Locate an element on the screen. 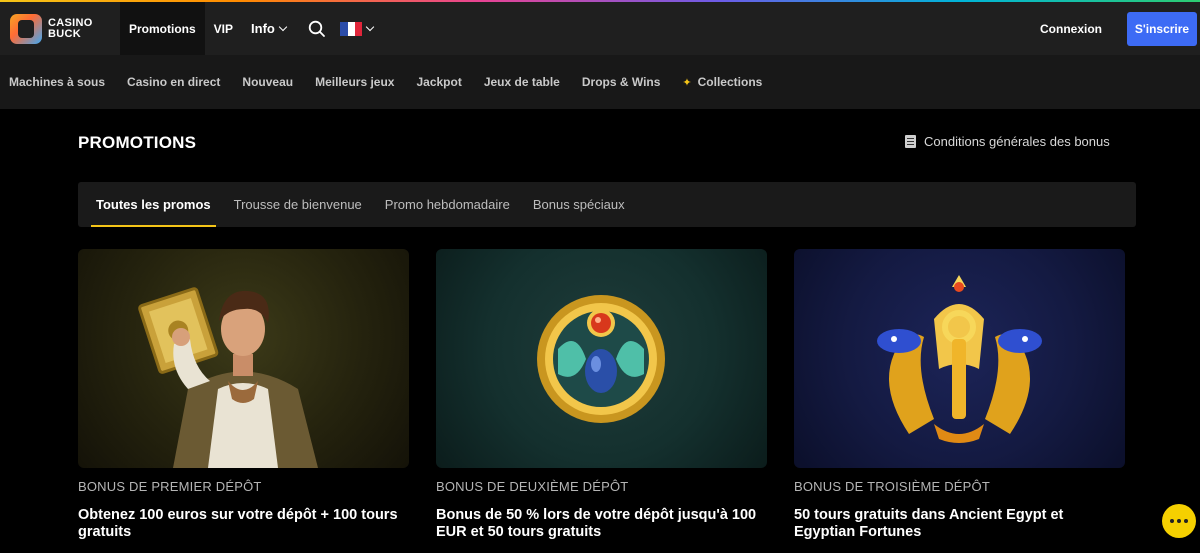 The height and width of the screenshot is (553, 1200). nav-info: Info is located at coordinates (268, 28).